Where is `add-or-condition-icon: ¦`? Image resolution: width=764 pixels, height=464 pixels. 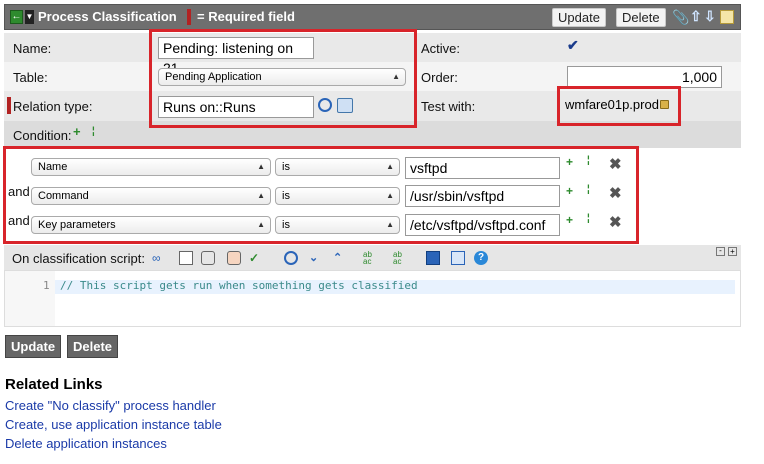 add-or-condition-icon: ¦ is located at coordinates (98, 134).